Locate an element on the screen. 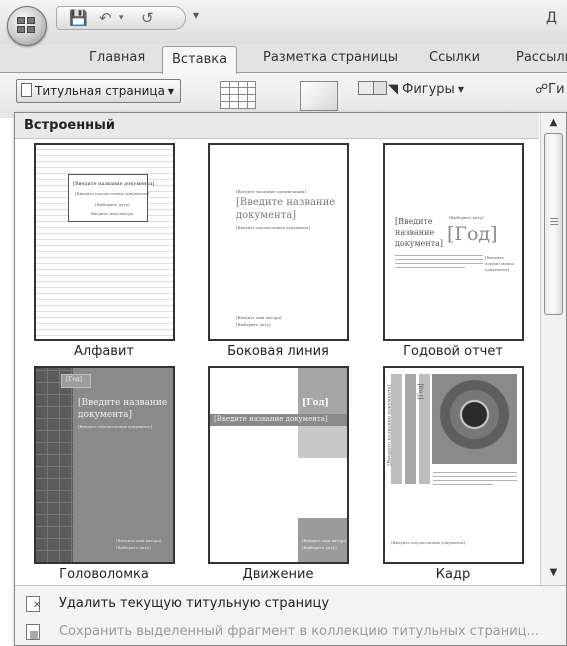  office-logo-icon is located at coordinates (27, 26).